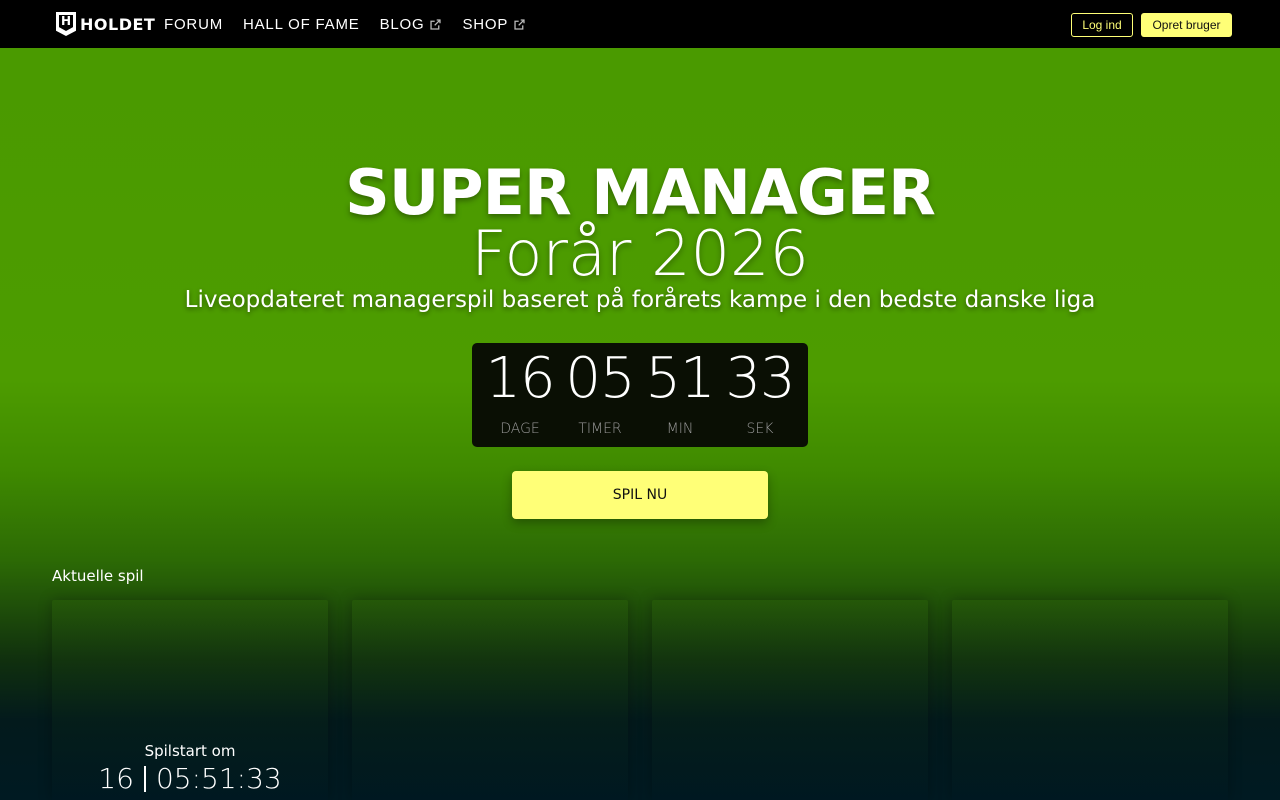  Describe the element at coordinates (600, 429) in the screenshot. I see `countdown-label: TIMER` at that location.